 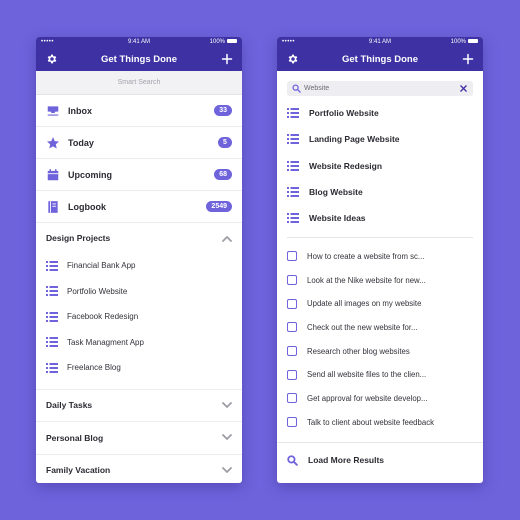 I want to click on app-header: Get Things Done, so click(x=380, y=59).